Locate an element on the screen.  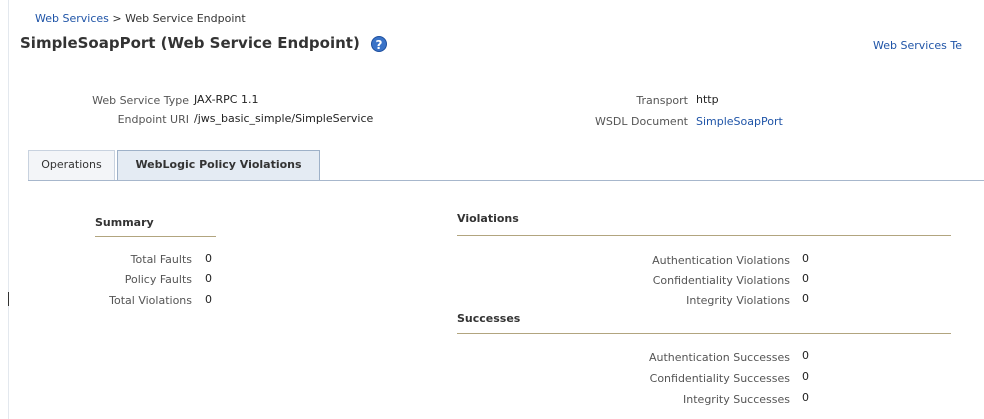
authentication-successes-label: Authentication Successes is located at coordinates (719, 357).